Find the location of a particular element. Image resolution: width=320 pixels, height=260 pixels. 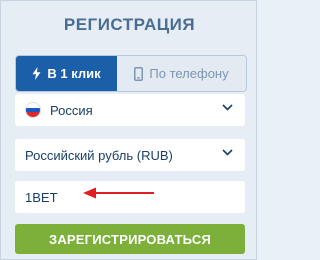

registration-tabs: В 1 клик По телефону is located at coordinates (131, 73).